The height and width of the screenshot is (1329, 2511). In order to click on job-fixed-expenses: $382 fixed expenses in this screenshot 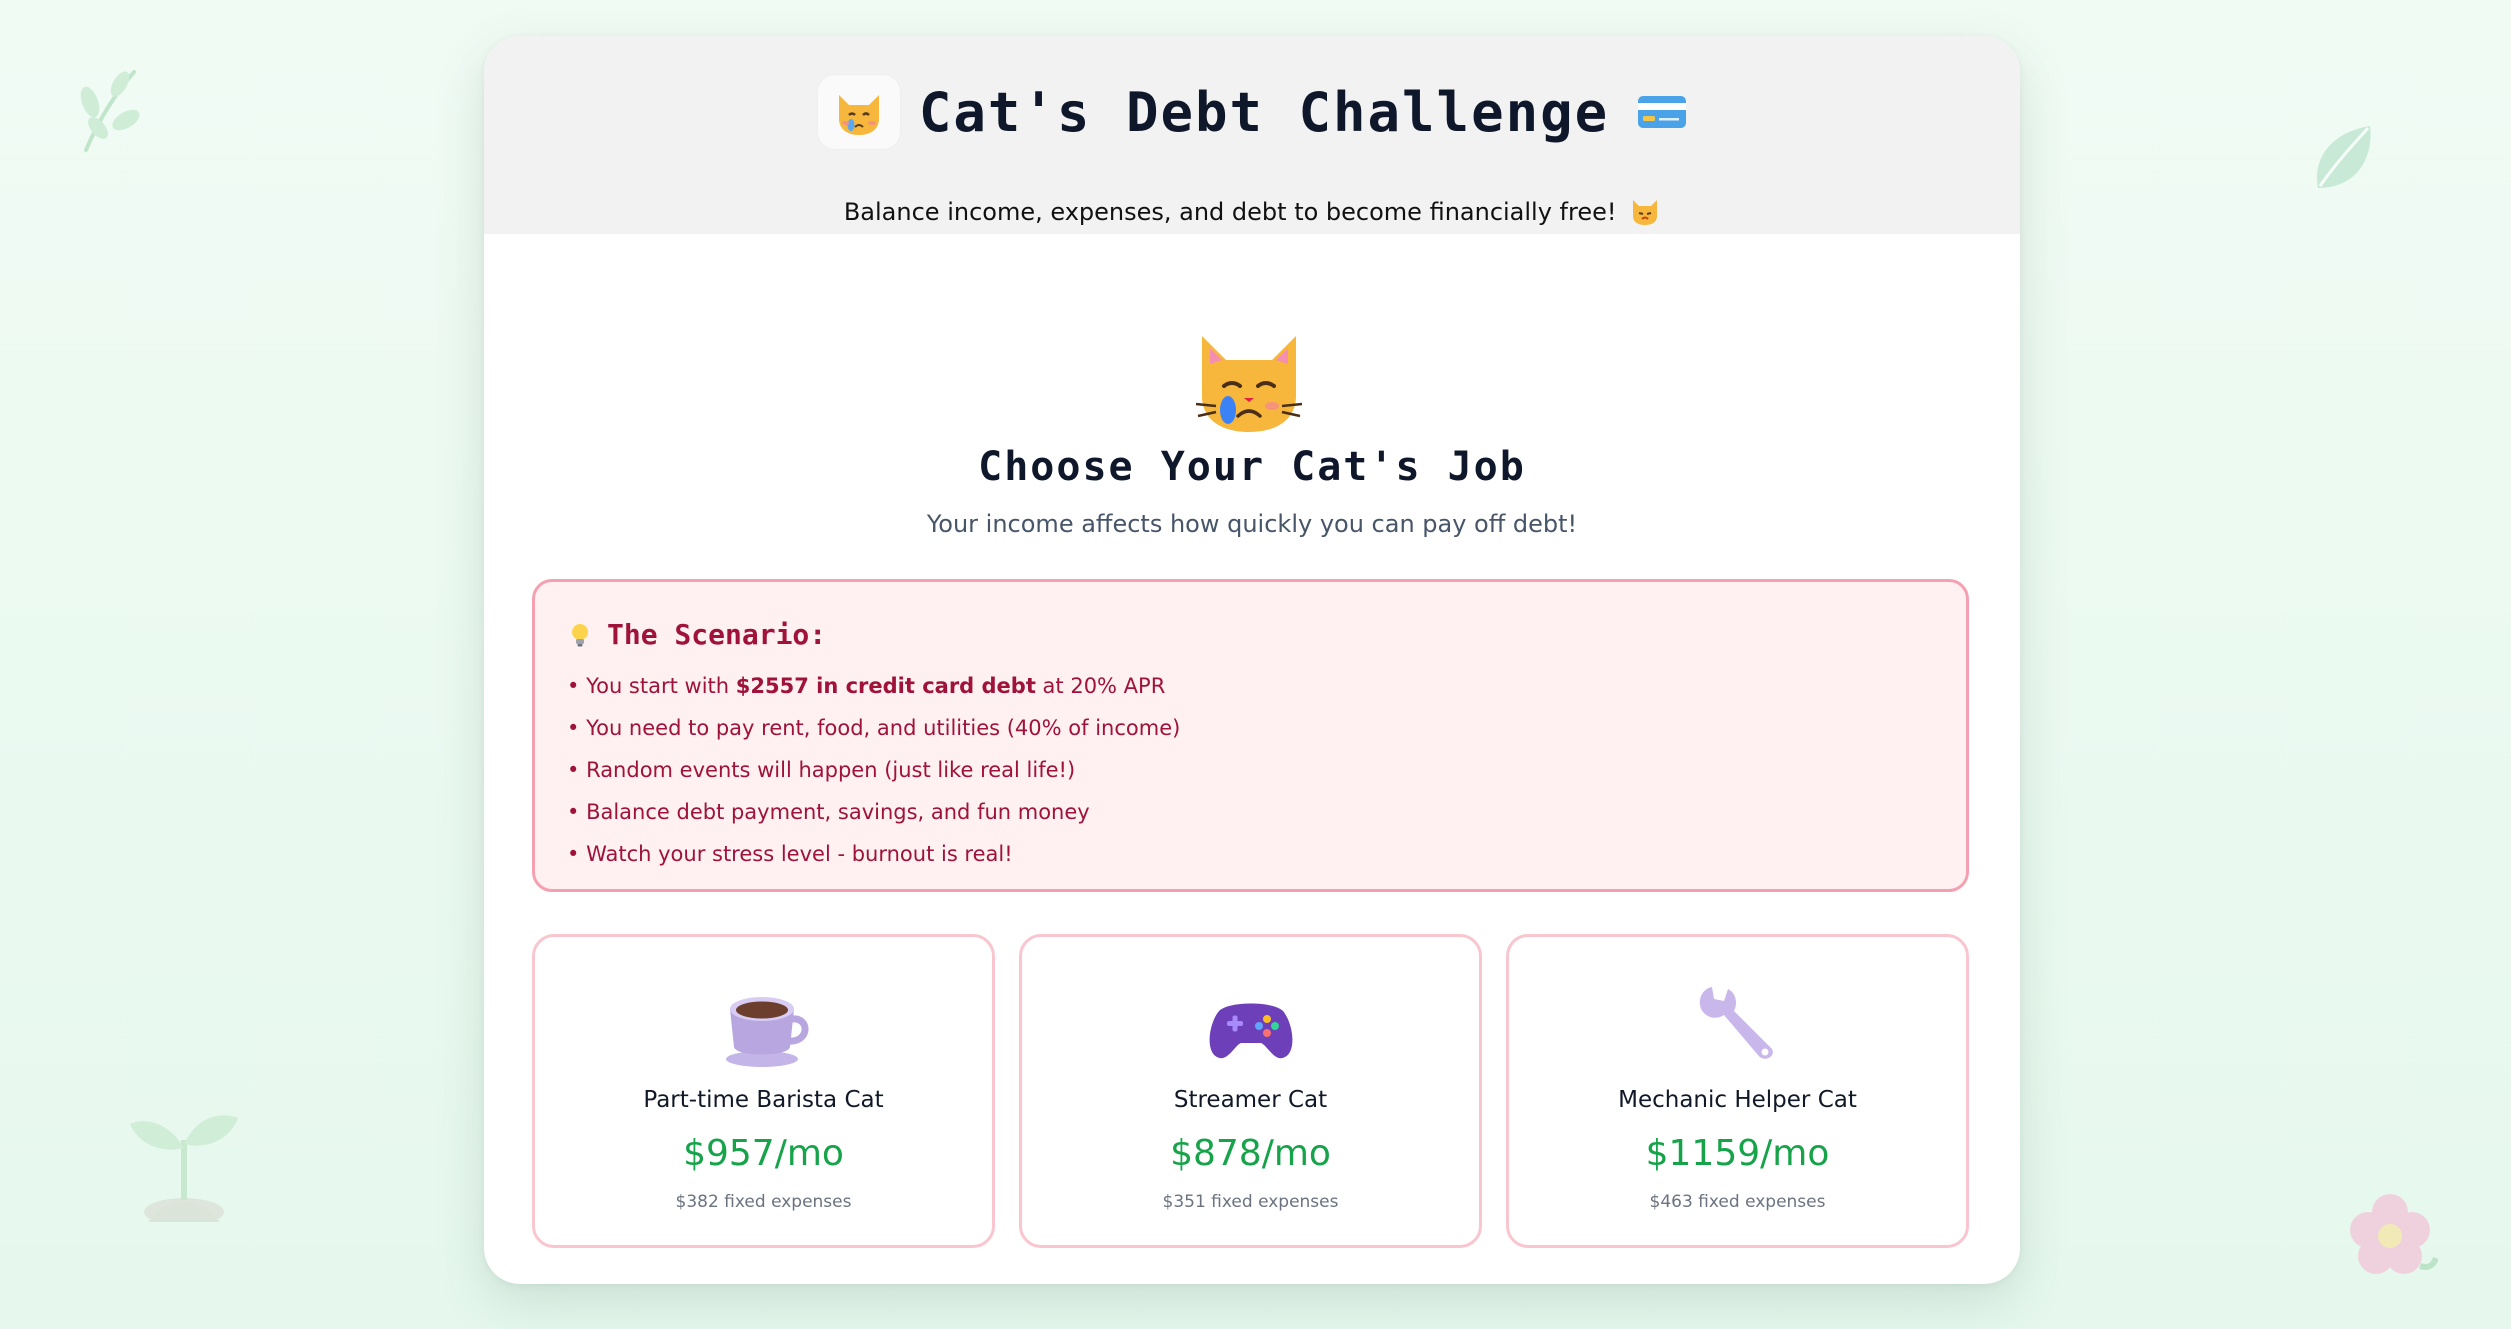, I will do `click(763, 1202)`.